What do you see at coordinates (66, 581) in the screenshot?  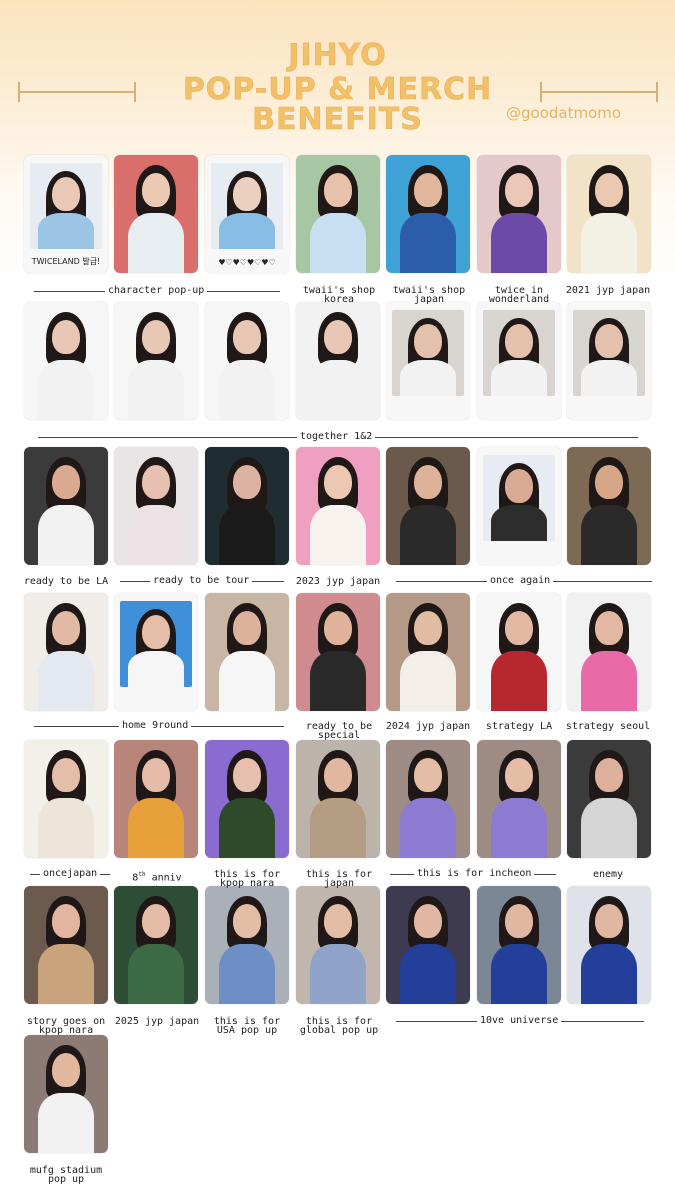 I see `label-ready-la: ready to be LA` at bounding box center [66, 581].